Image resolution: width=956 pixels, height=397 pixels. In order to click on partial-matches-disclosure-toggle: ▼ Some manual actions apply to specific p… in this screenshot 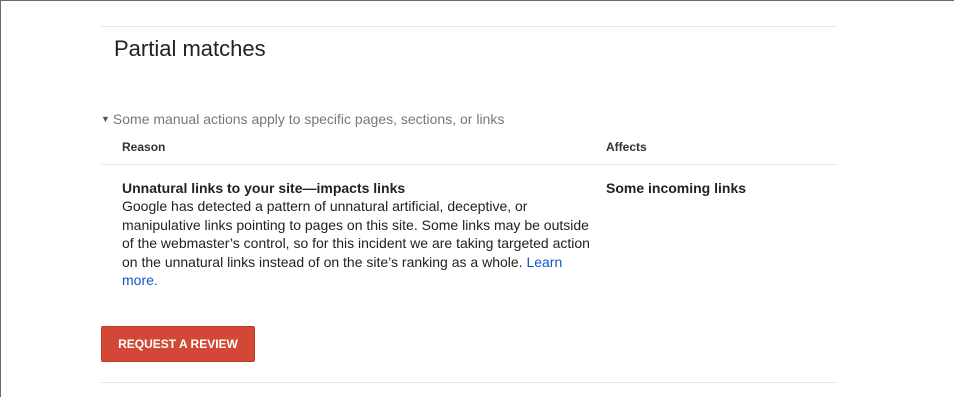, I will do `click(302, 119)`.